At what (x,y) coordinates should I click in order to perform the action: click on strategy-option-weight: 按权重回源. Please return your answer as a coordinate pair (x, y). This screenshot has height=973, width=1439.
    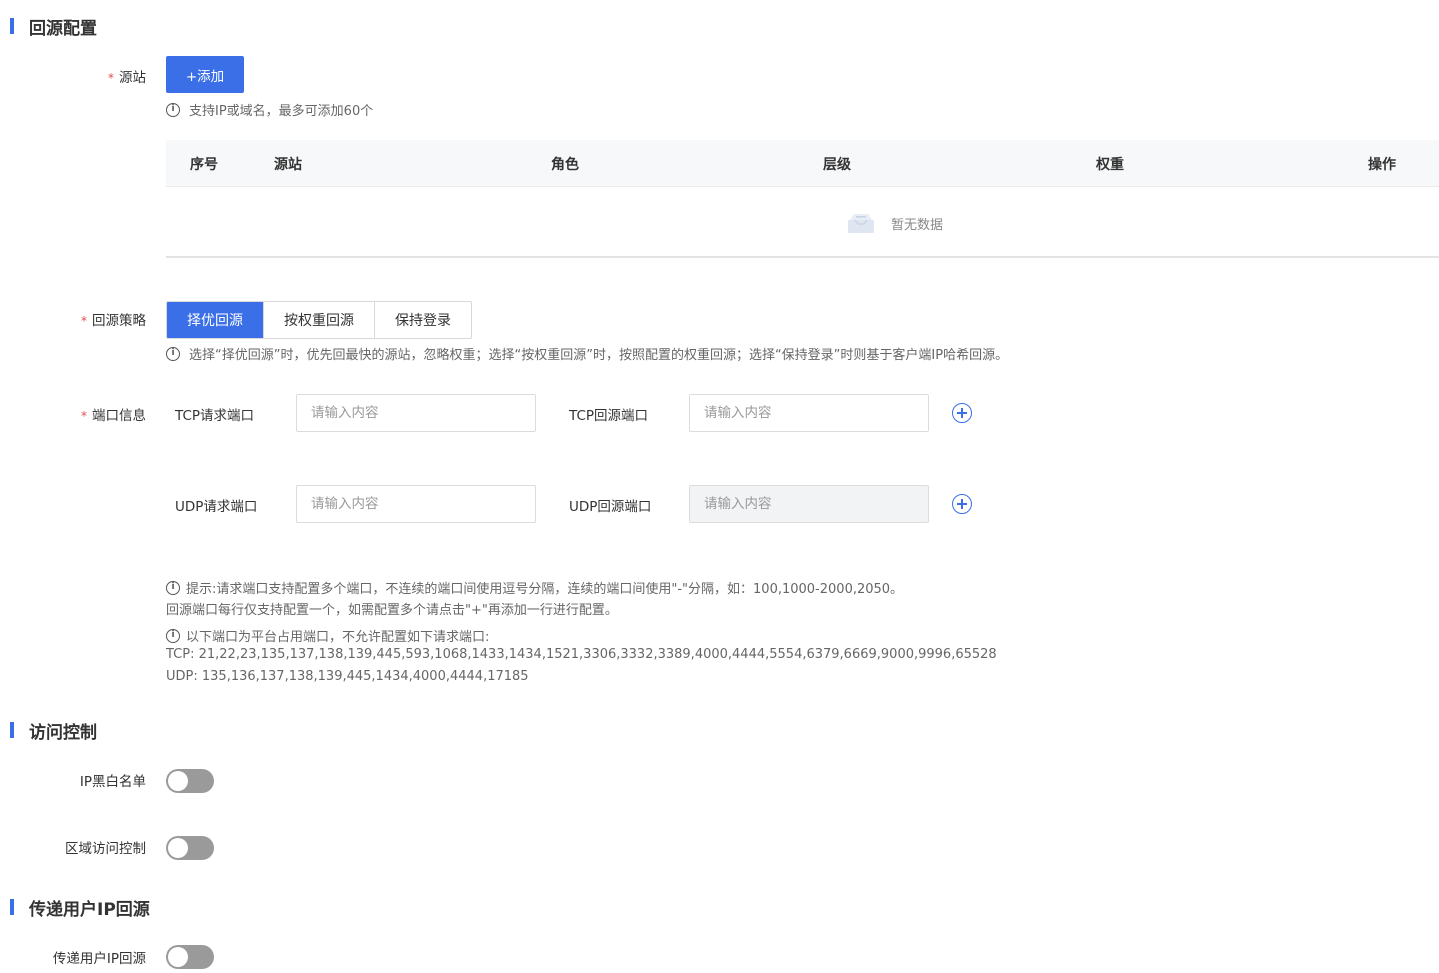
    Looking at the image, I should click on (319, 320).